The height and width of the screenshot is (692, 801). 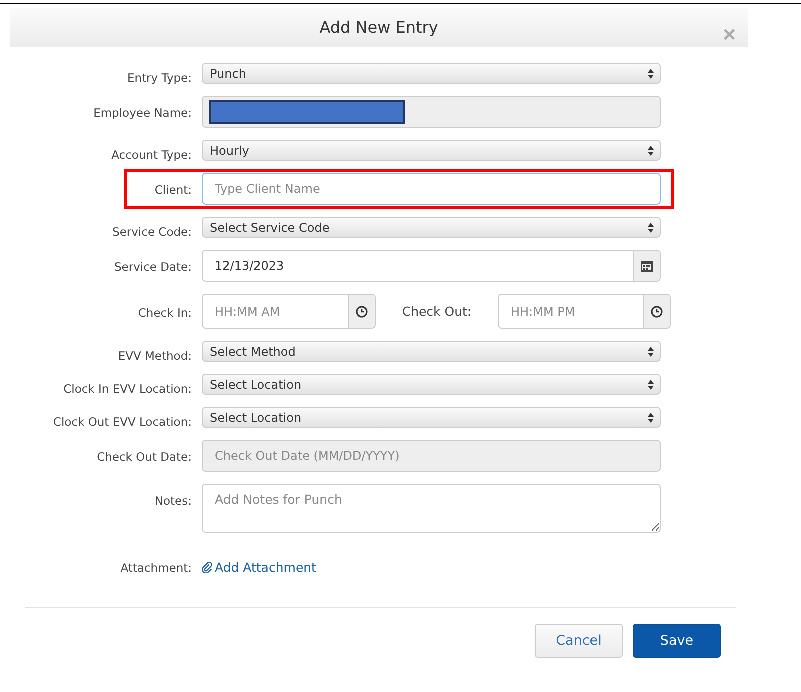 I want to click on field-label: Service Date:, so click(x=152, y=266).